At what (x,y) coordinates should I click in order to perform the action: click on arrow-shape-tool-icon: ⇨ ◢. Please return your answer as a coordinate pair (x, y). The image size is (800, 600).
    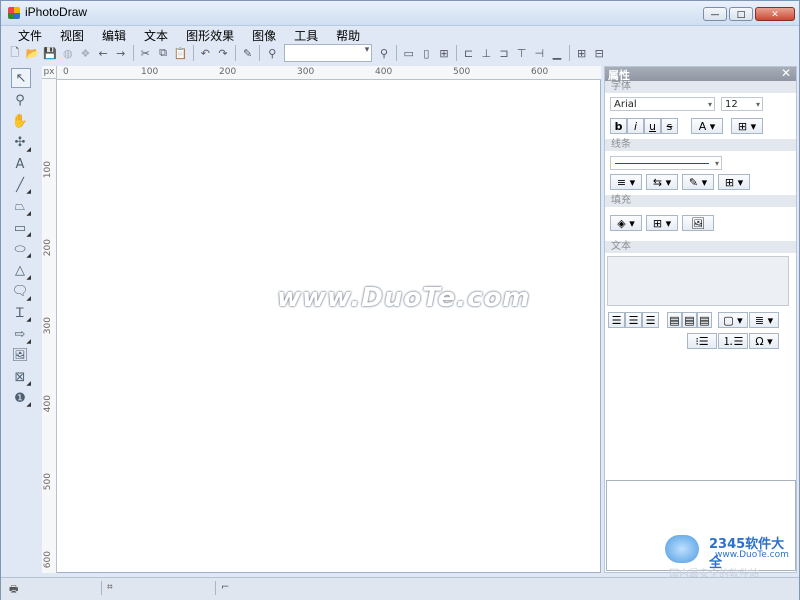
    Looking at the image, I should click on (21, 335).